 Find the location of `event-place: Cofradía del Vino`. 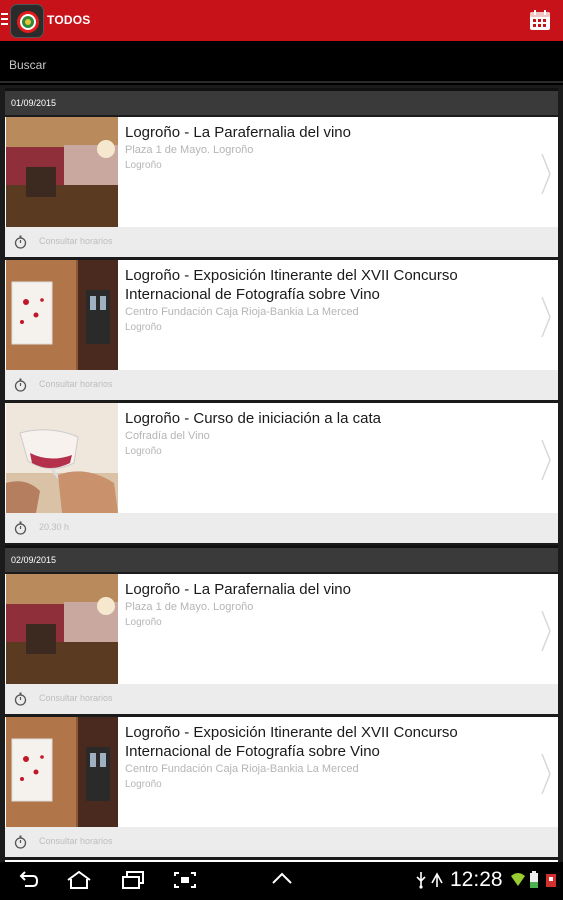

event-place: Cofradía del Vino is located at coordinates (167, 436).